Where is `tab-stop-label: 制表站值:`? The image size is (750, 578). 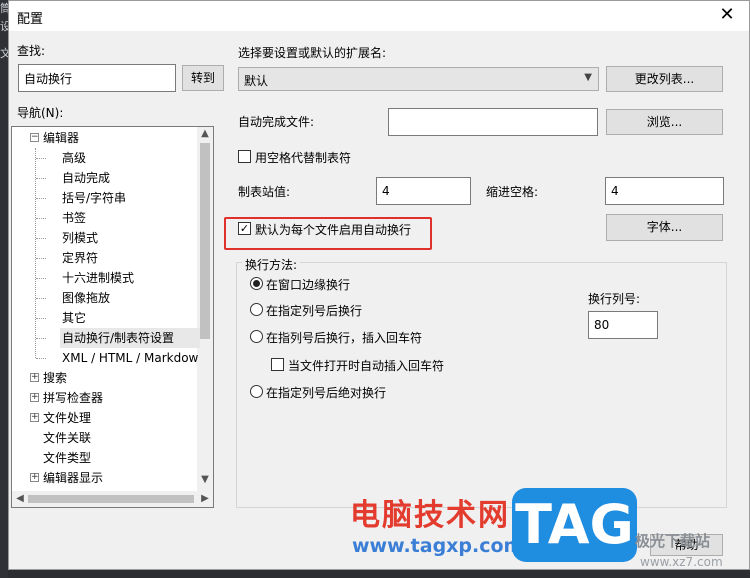 tab-stop-label: 制表站值: is located at coordinates (264, 192).